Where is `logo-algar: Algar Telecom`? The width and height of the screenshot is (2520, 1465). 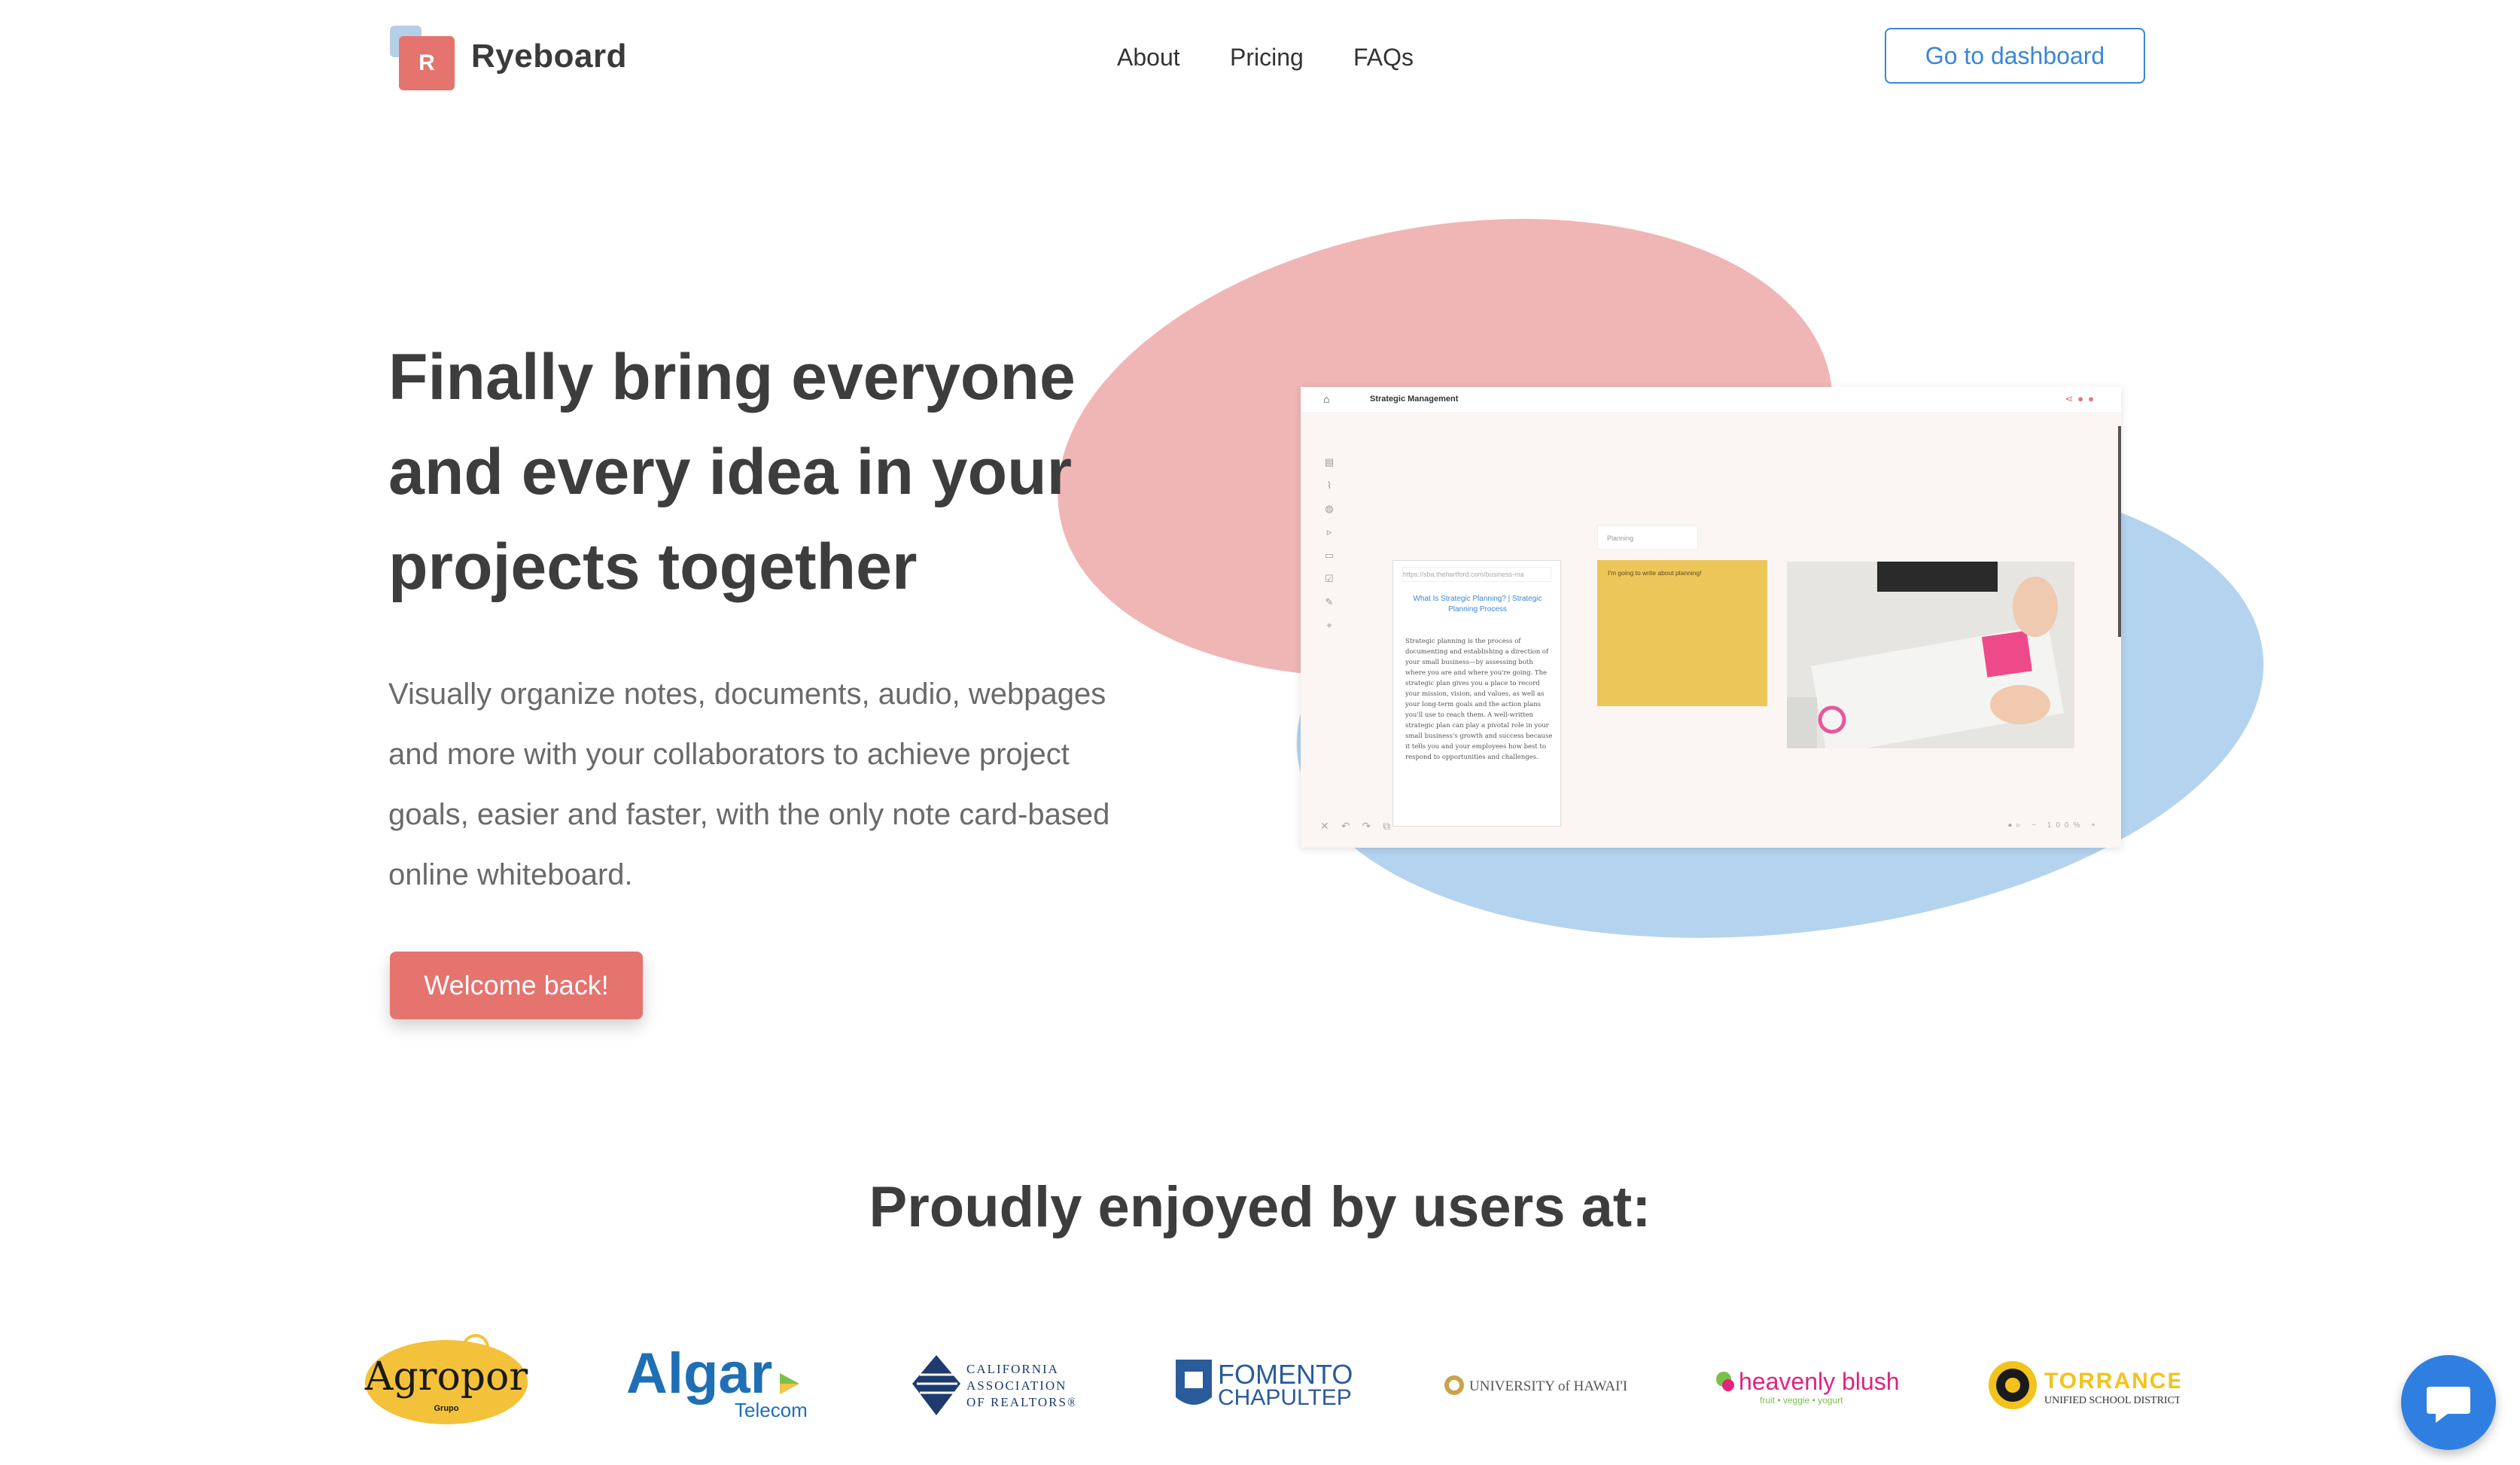
logo-algar: Algar Telecom is located at coordinates (717, 1382).